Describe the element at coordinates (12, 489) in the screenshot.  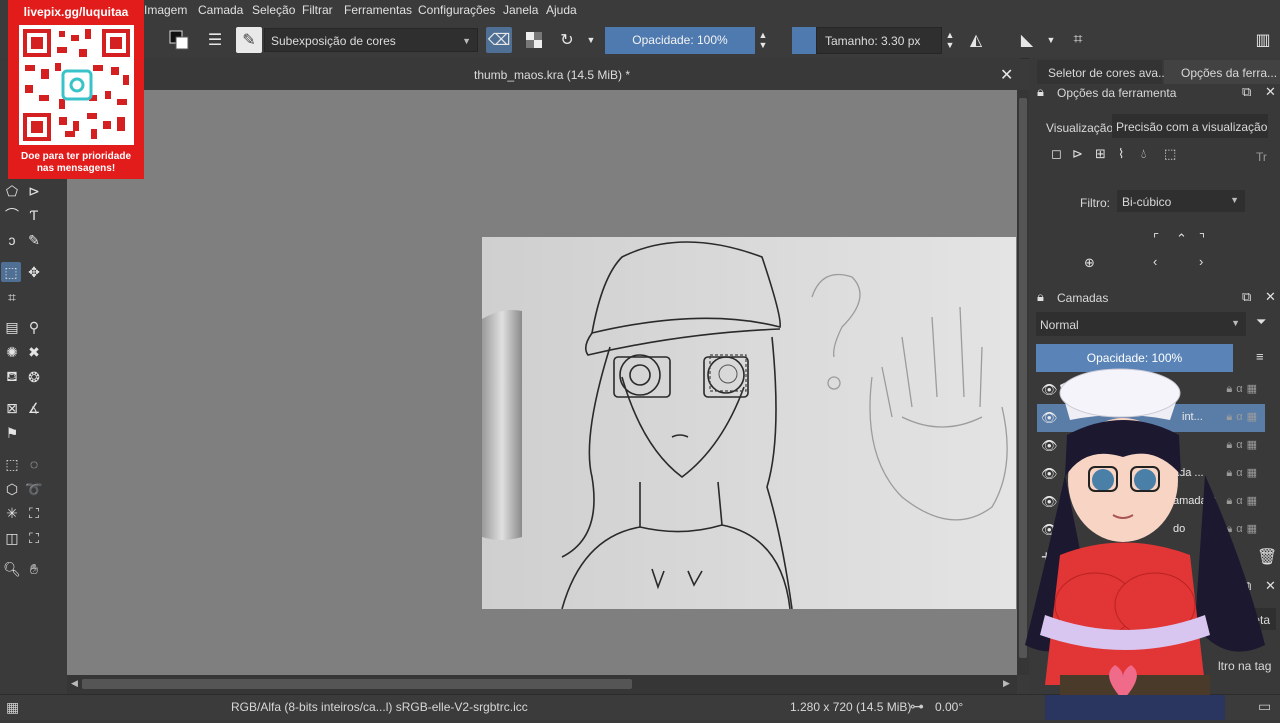
I see `polygon-select-icon: ⬡` at that location.